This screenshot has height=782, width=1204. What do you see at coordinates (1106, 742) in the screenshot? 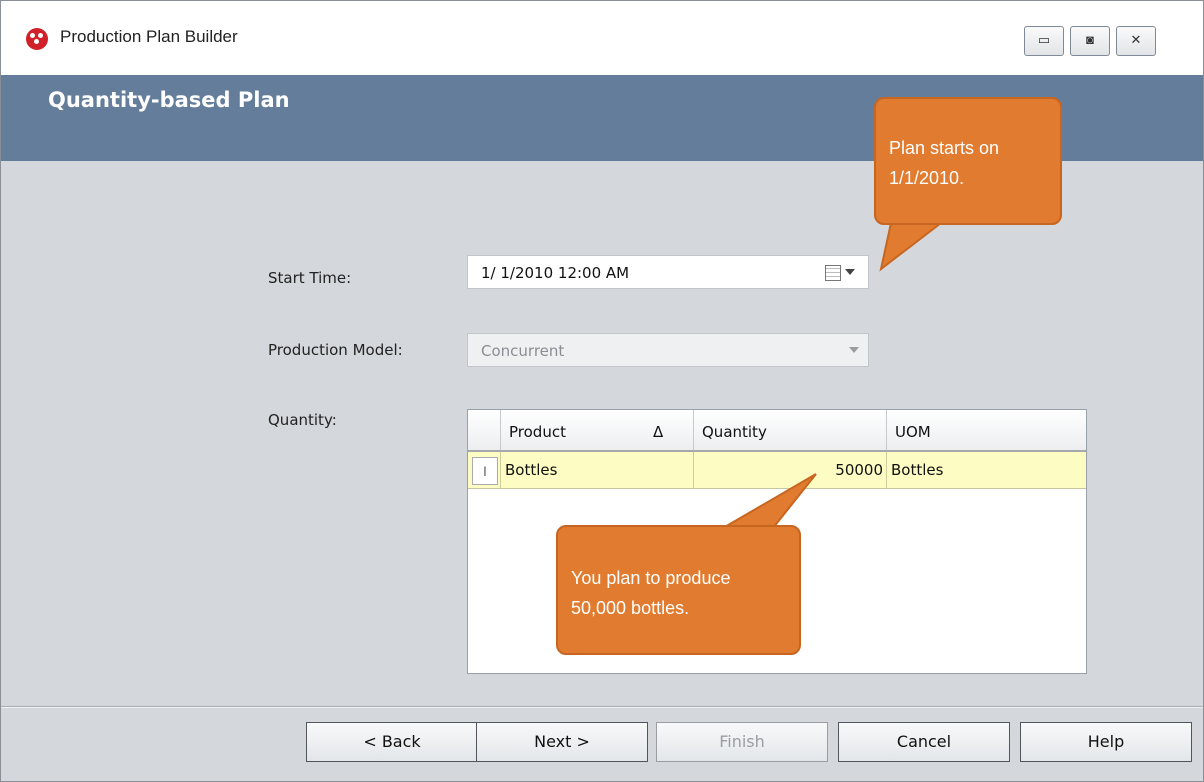
I see `help-button: Help` at bounding box center [1106, 742].